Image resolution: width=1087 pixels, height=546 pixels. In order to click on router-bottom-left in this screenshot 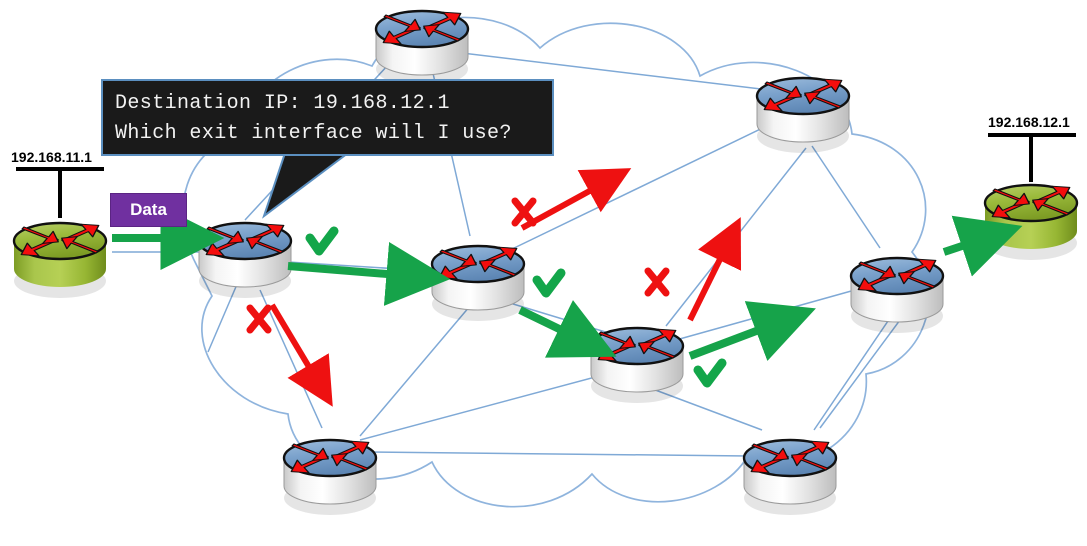, I will do `click(330, 477)`.